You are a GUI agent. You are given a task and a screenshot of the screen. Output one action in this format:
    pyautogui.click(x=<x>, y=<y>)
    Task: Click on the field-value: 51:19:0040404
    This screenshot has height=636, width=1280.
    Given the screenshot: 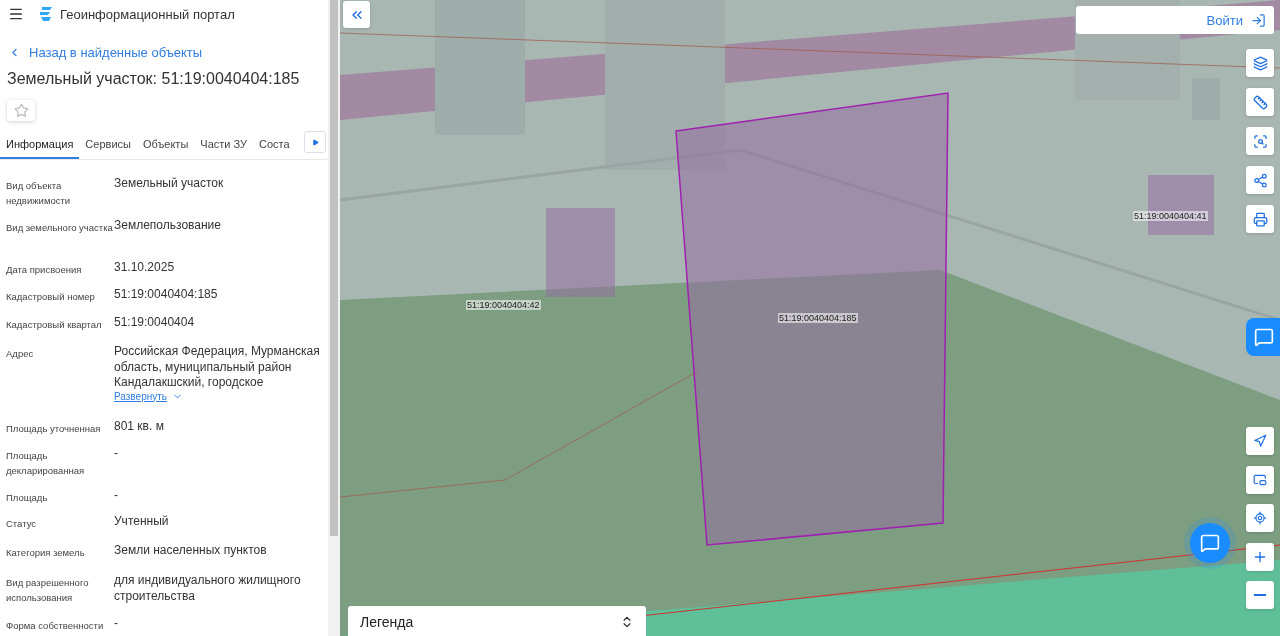 What is the action you would take?
    pyautogui.click(x=155, y=323)
    